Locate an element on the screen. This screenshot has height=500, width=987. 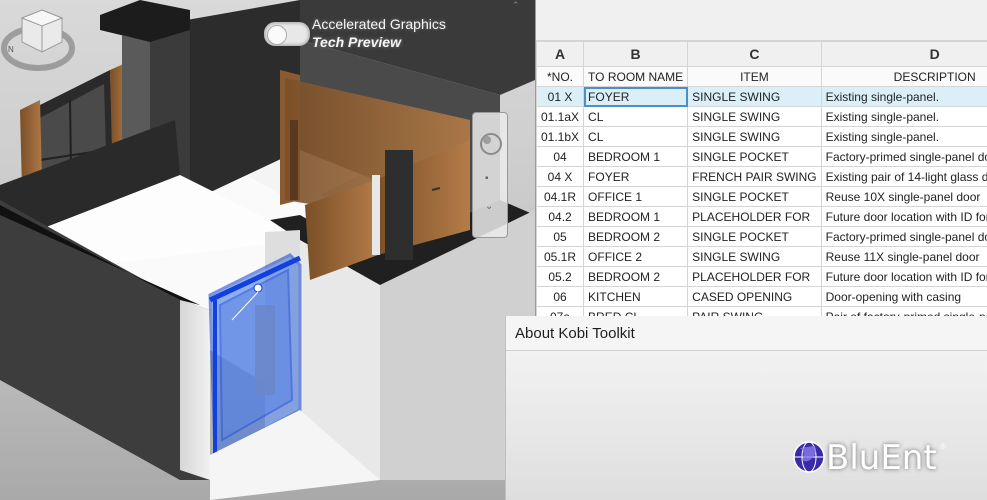
scroll-up-icon: ⌃ is located at coordinates (522, 5).